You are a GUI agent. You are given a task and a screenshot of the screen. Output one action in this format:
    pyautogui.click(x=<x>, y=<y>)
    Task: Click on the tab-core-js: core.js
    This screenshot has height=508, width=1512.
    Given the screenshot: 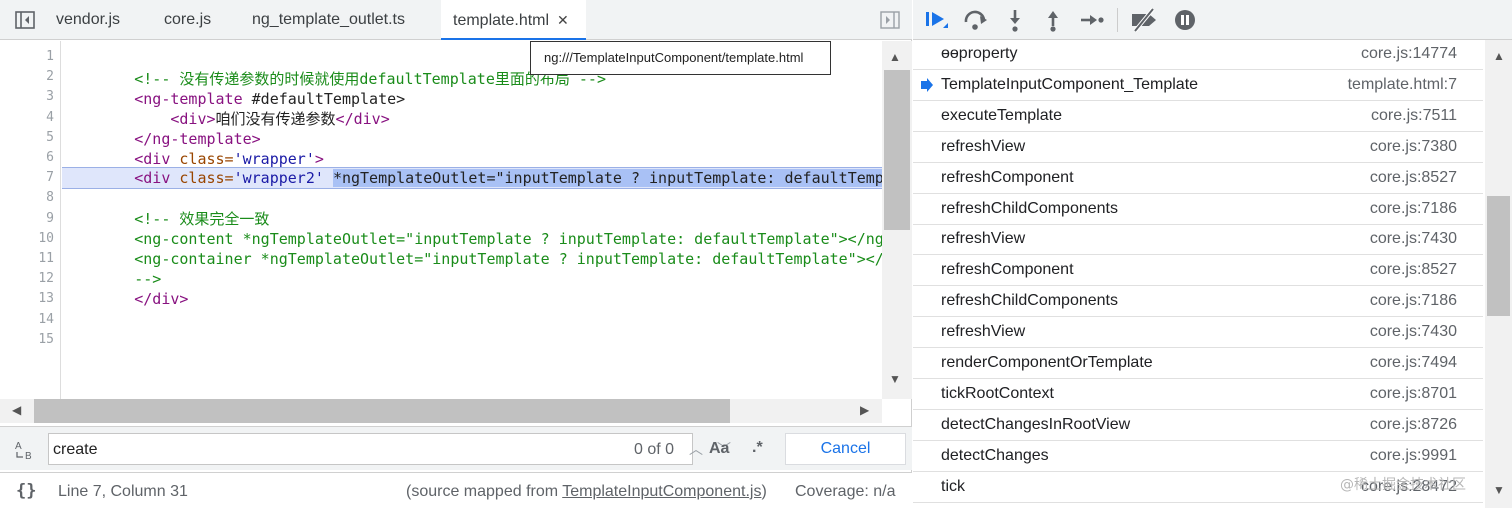 What is the action you would take?
    pyautogui.click(x=187, y=20)
    